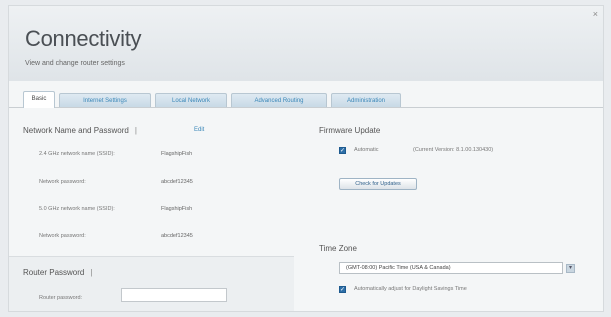 This screenshot has width=611, height=317. I want to click on tab-internet-settings: Internet Settings, so click(105, 100).